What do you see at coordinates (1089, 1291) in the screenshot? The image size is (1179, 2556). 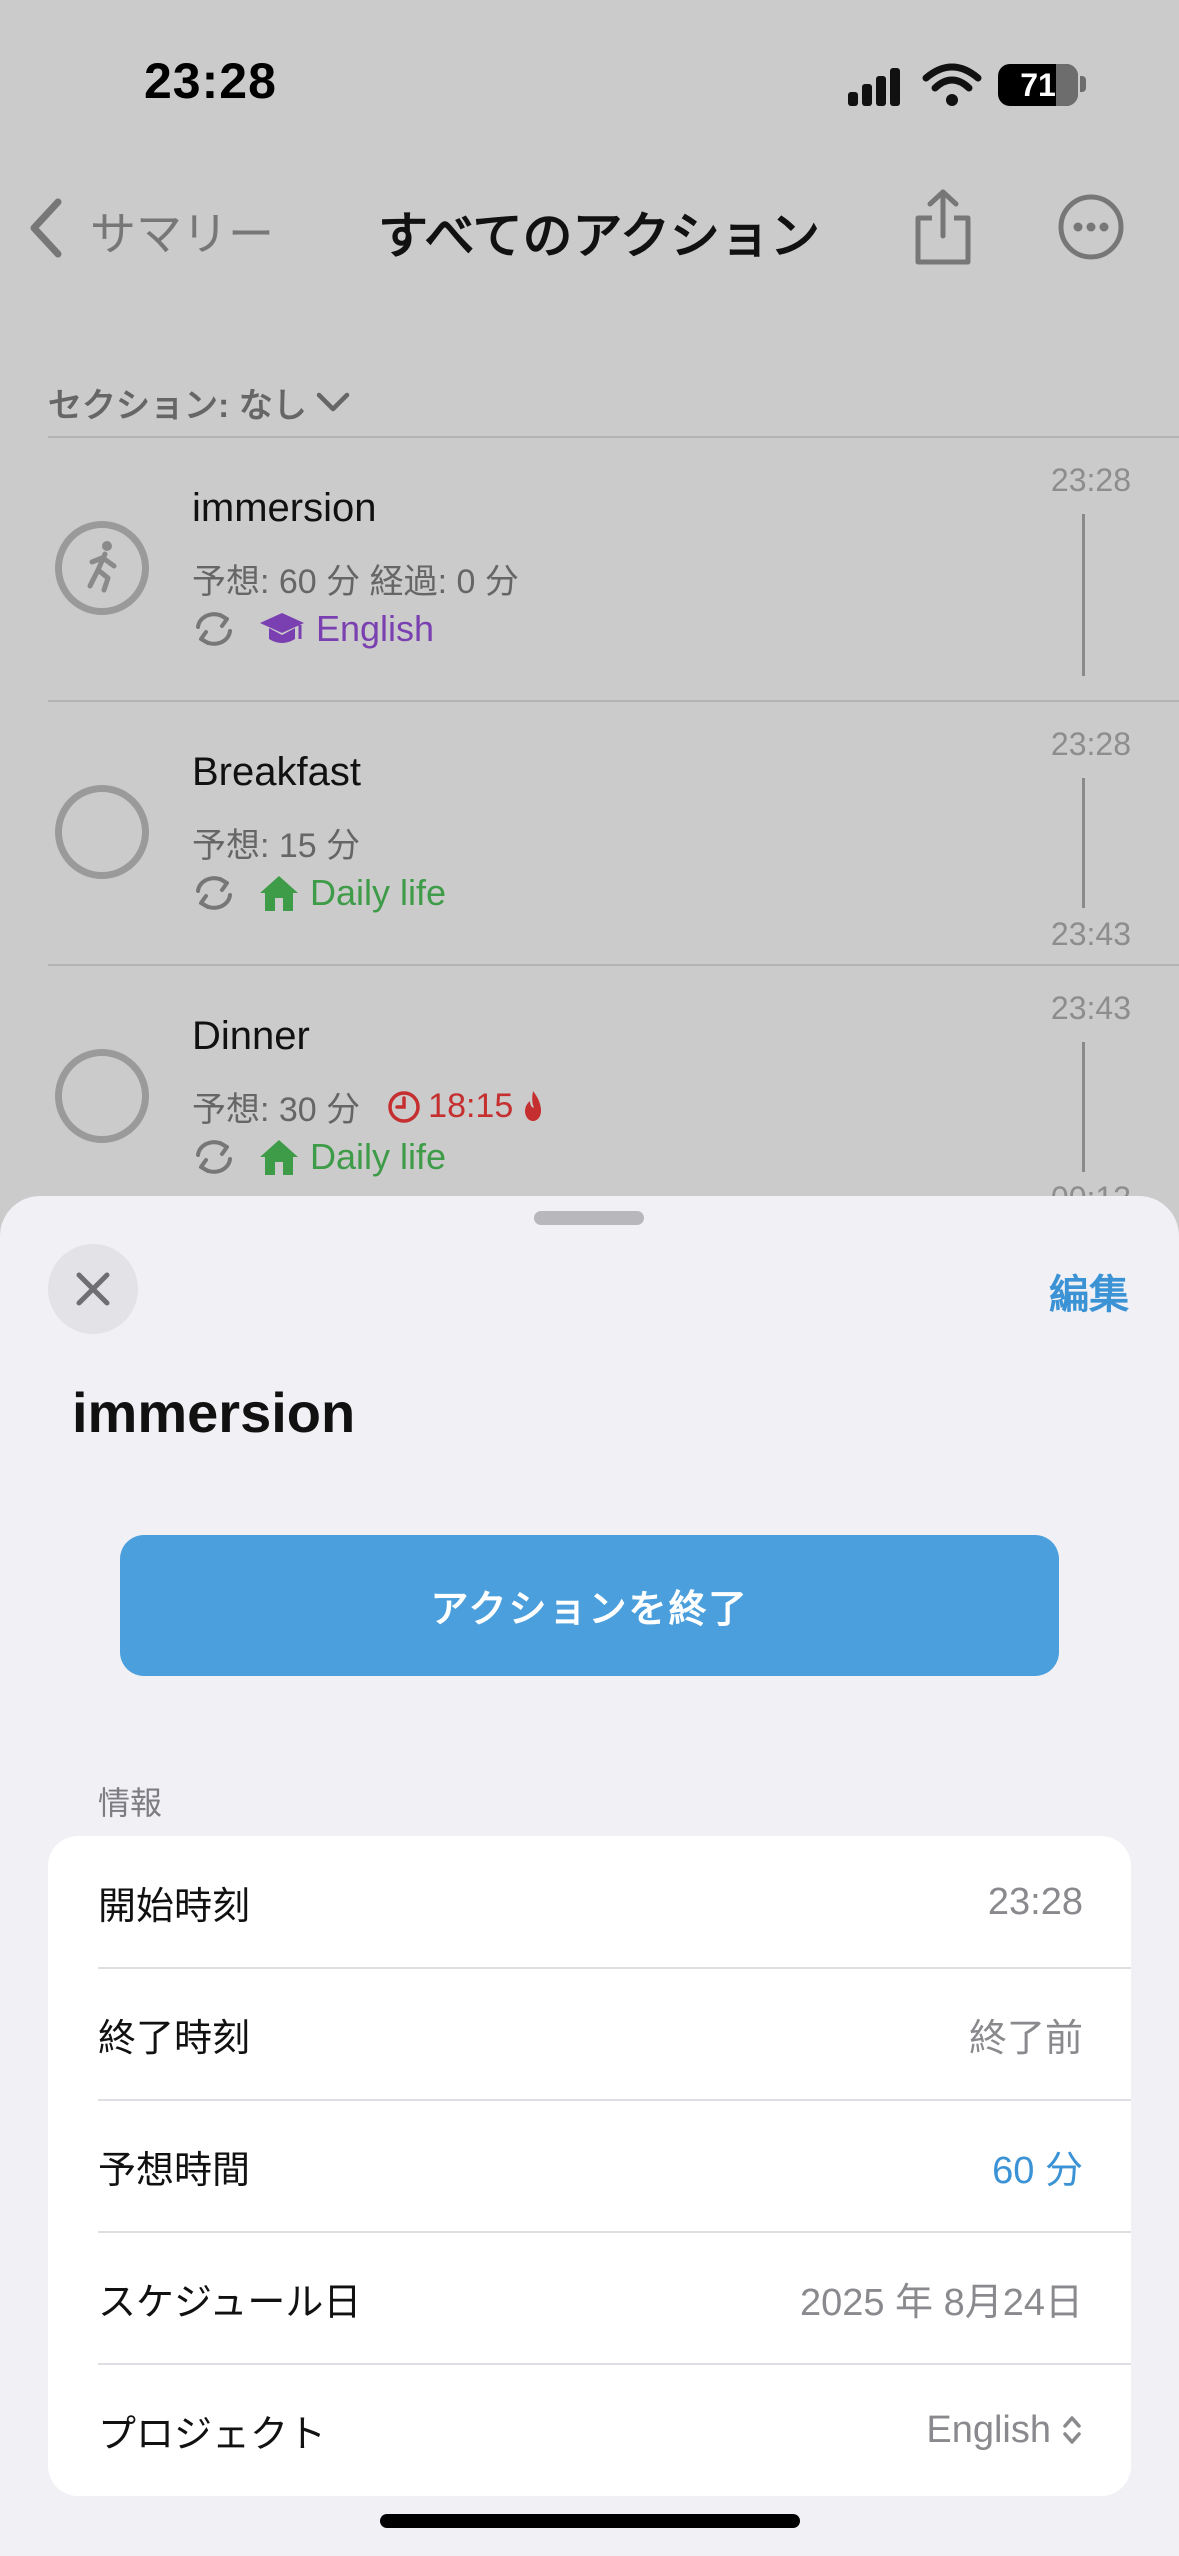 I see `edit-button: 編集` at bounding box center [1089, 1291].